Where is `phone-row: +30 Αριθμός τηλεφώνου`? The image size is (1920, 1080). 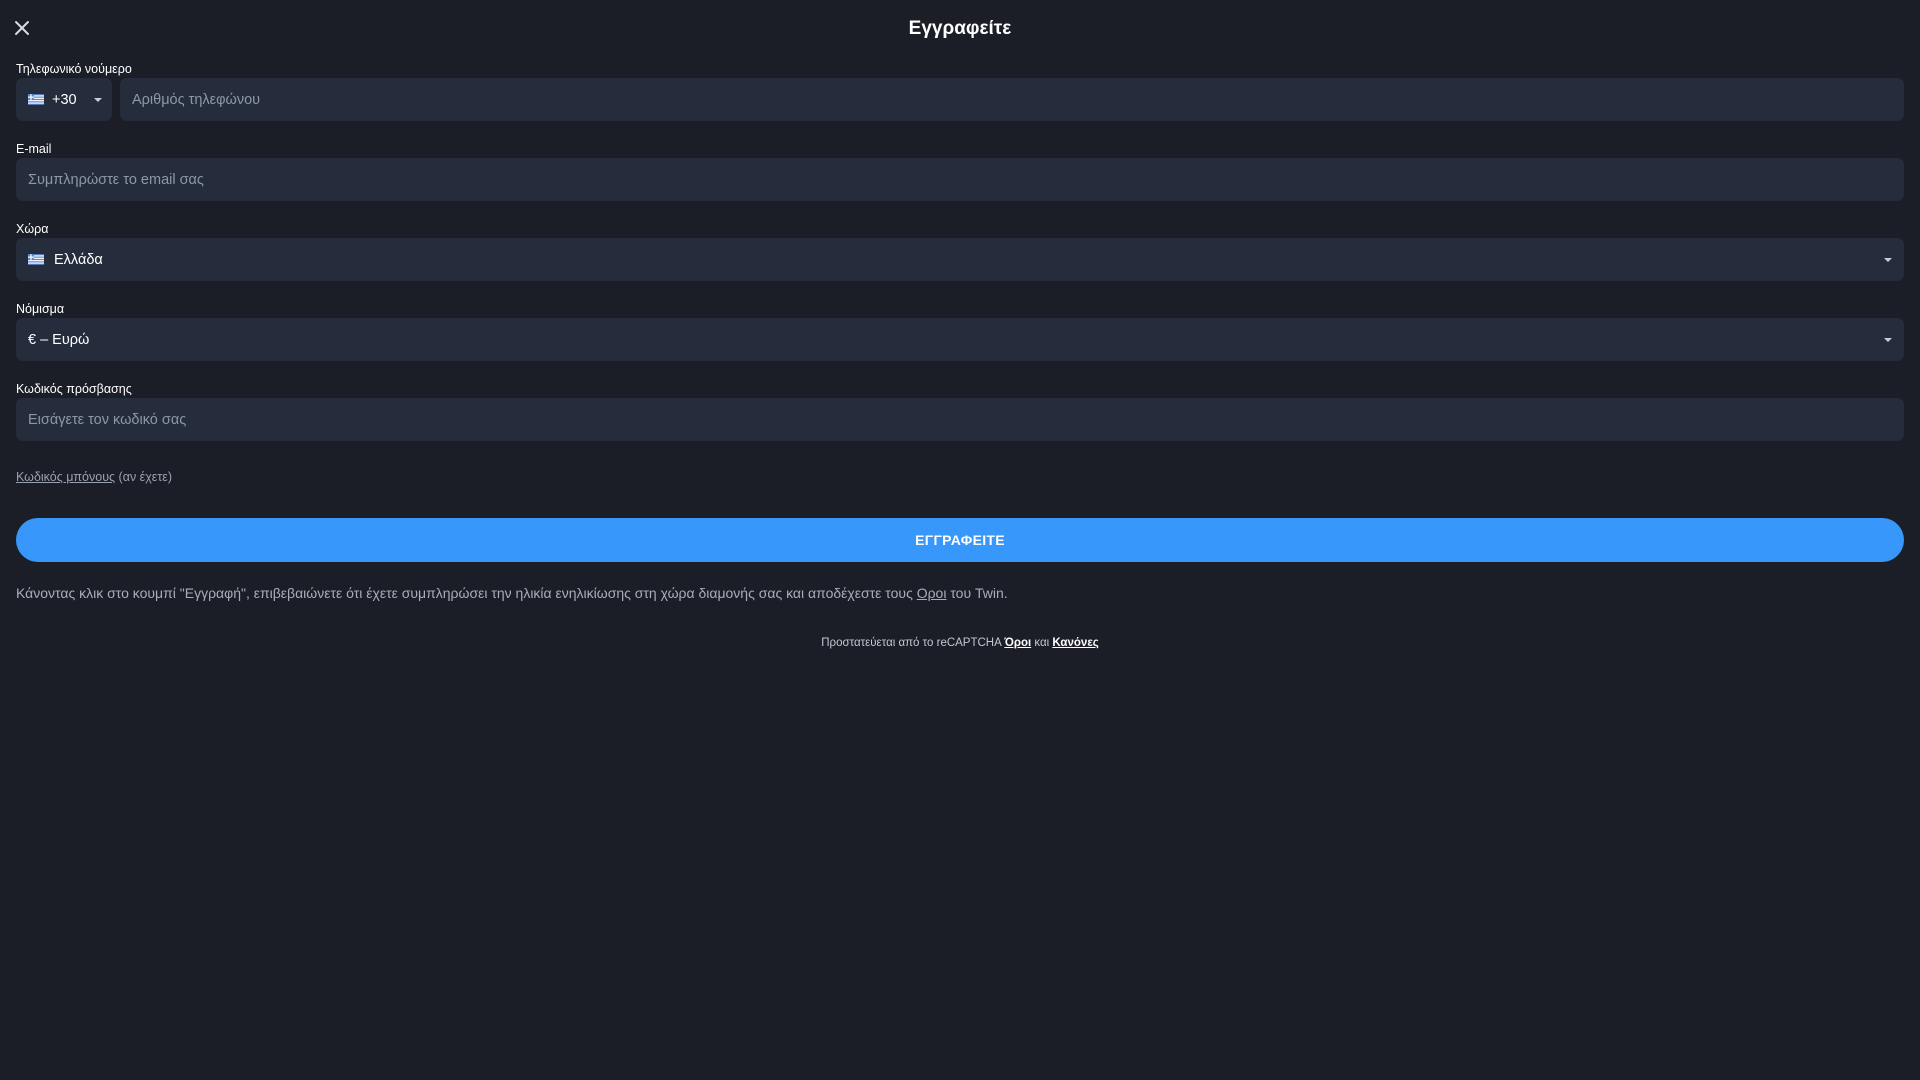 phone-row: +30 Αριθμός τηλεφώνου is located at coordinates (960, 99).